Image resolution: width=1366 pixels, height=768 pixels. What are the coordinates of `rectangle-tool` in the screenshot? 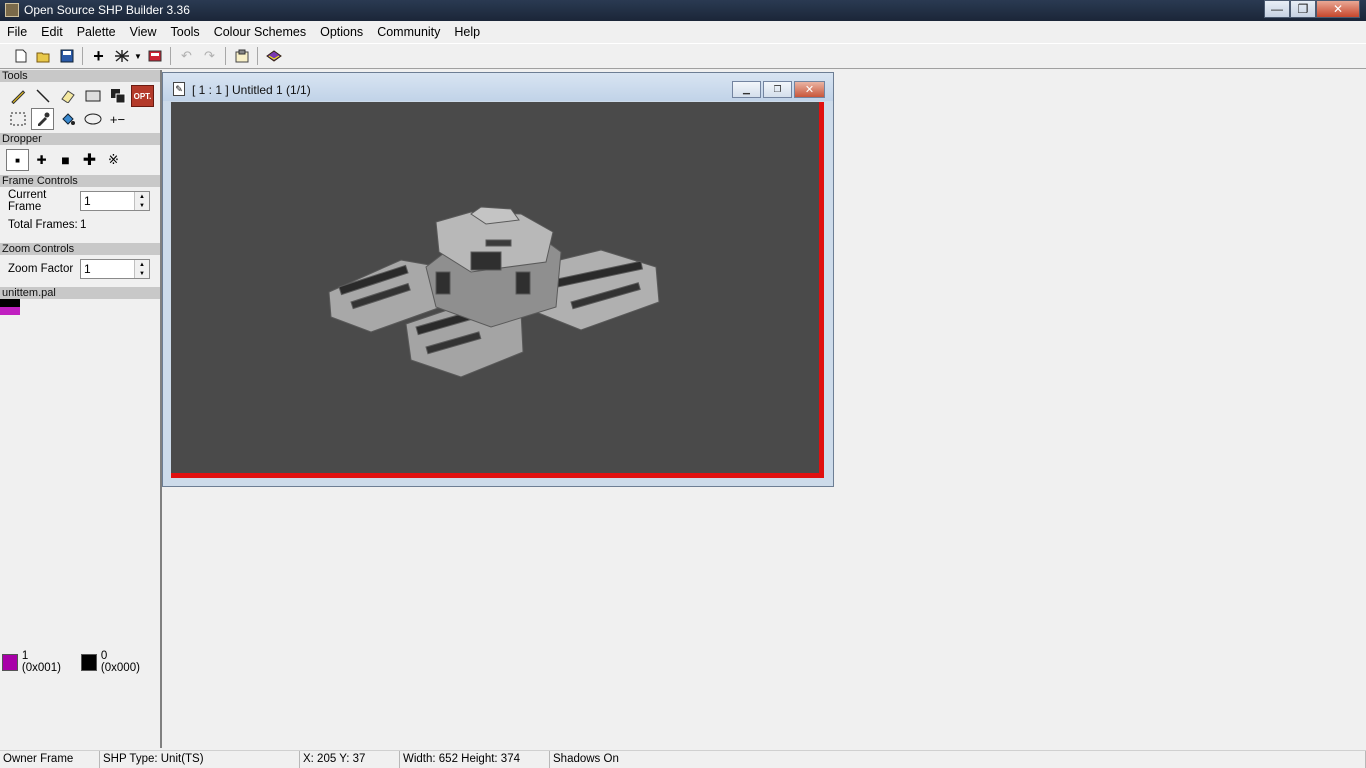 It's located at (92, 96).